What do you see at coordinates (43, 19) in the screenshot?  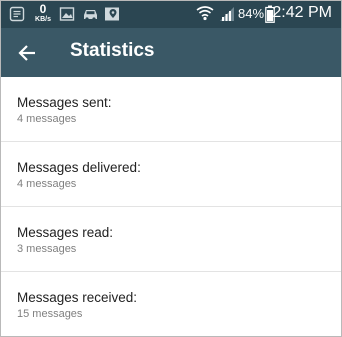 I see `data-rate-unit: KB/s` at bounding box center [43, 19].